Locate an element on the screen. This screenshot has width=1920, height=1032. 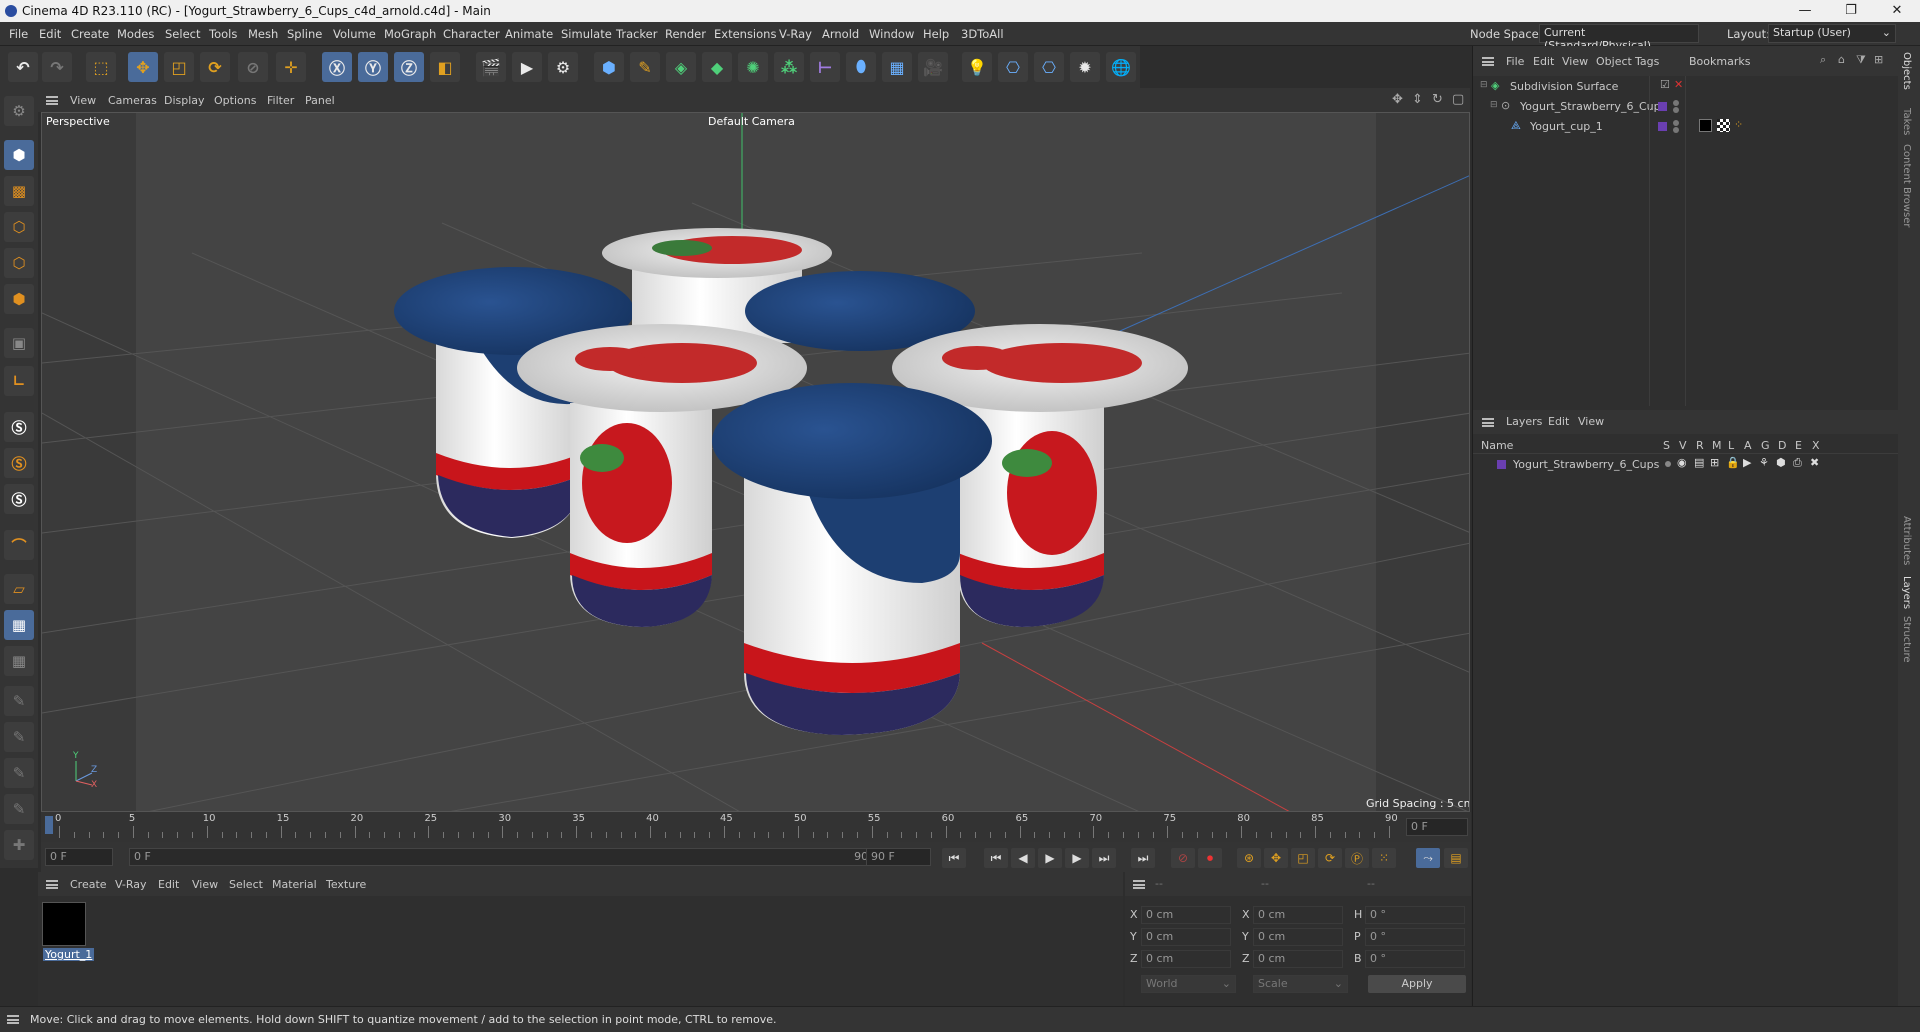
viewport-menu-cameras: Cameras is located at coordinates (132, 100).